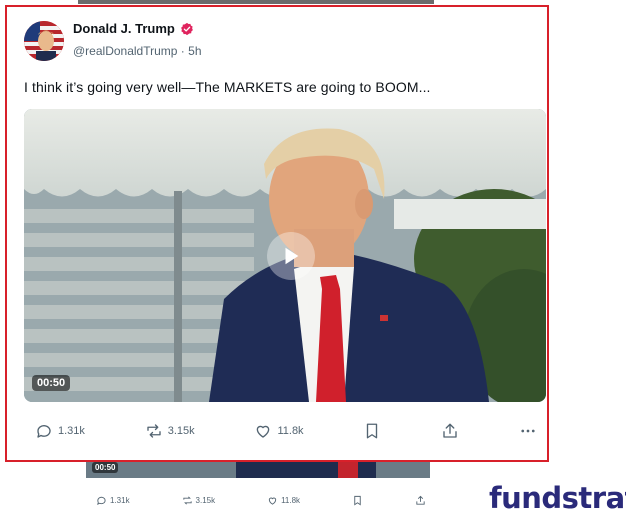  I want to click on background-like-button: 11.8k, so click(283, 500).